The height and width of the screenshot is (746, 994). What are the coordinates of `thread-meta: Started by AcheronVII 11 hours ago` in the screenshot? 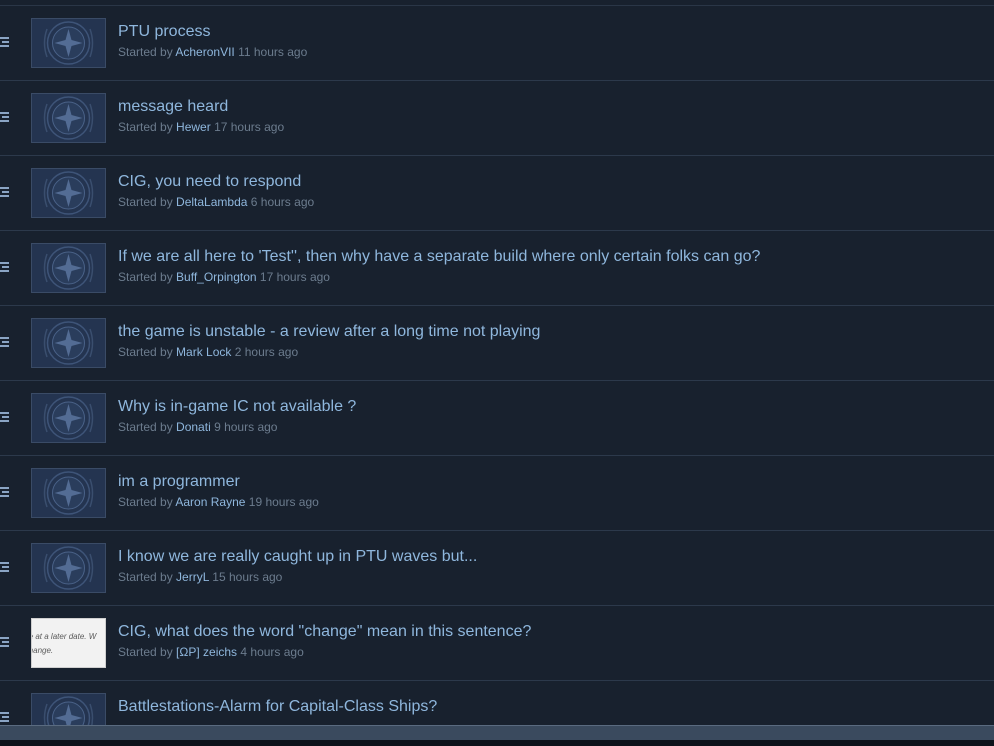 It's located at (212, 52).